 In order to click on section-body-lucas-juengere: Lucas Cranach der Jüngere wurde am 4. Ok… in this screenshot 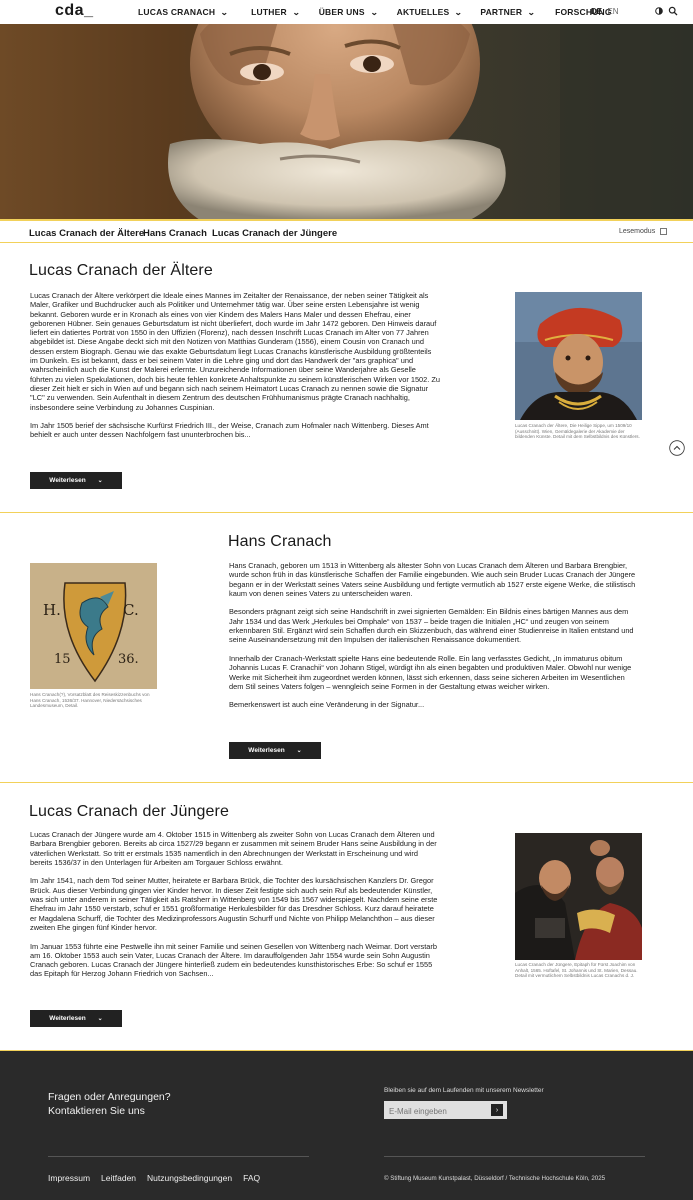, I will do `click(234, 904)`.